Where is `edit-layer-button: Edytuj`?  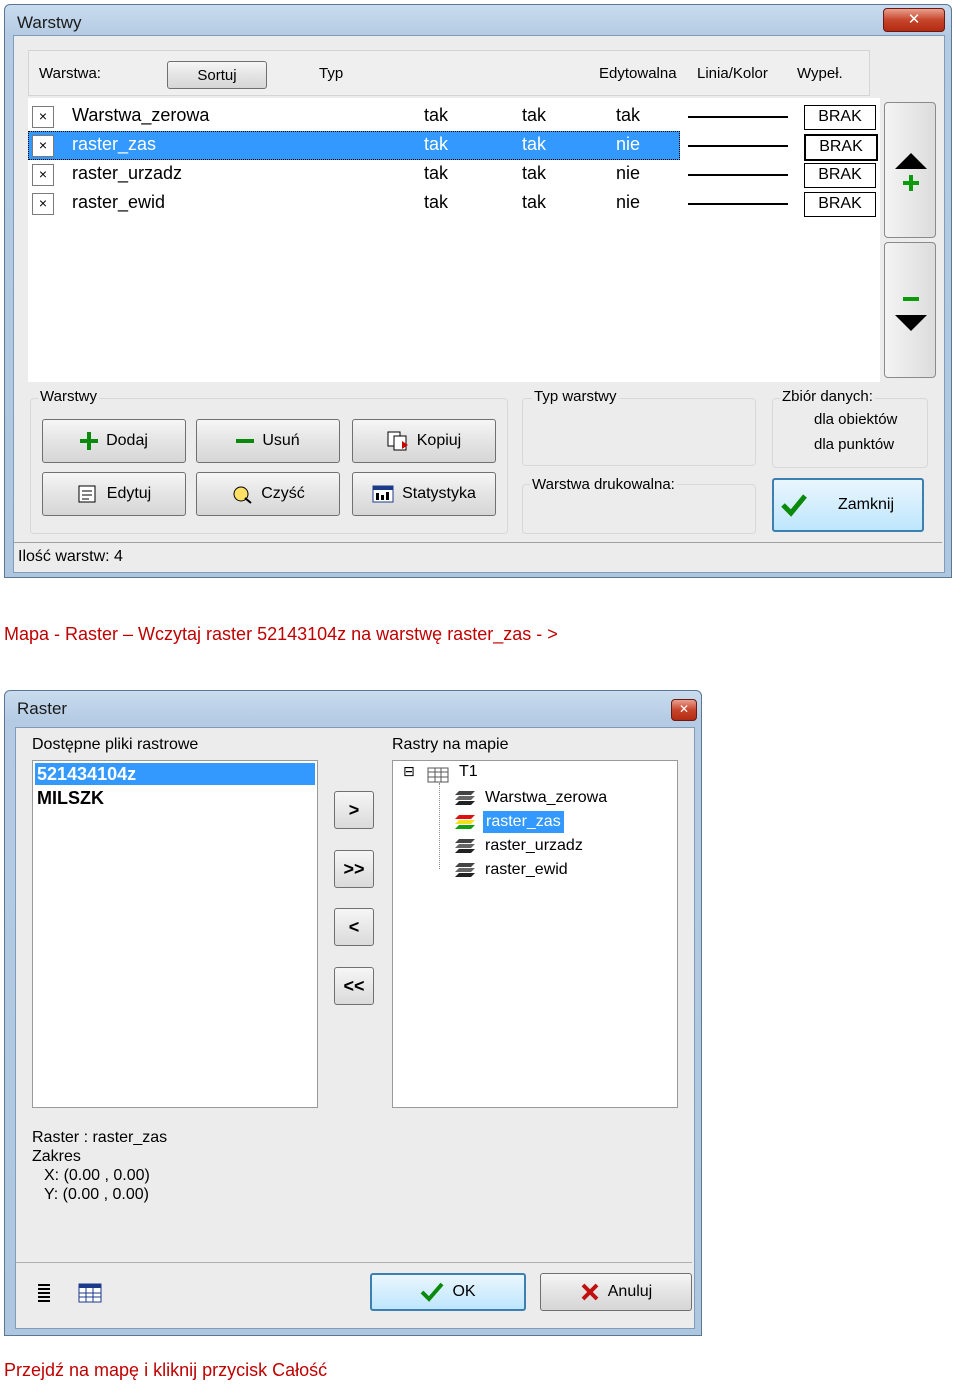
edit-layer-button: Edytuj is located at coordinates (114, 494).